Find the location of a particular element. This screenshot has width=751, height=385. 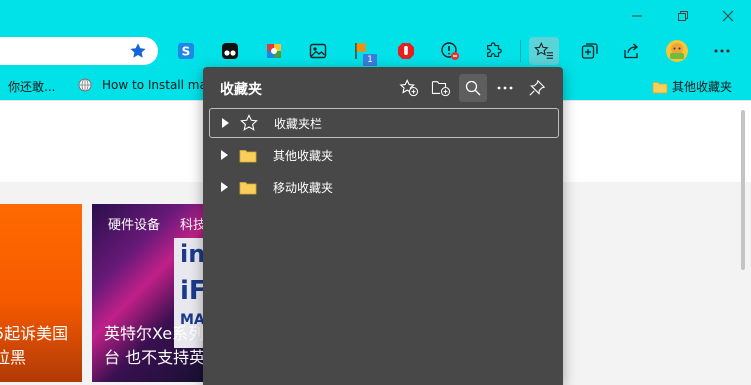

extension-tampermonkey-button is located at coordinates (230, 51).